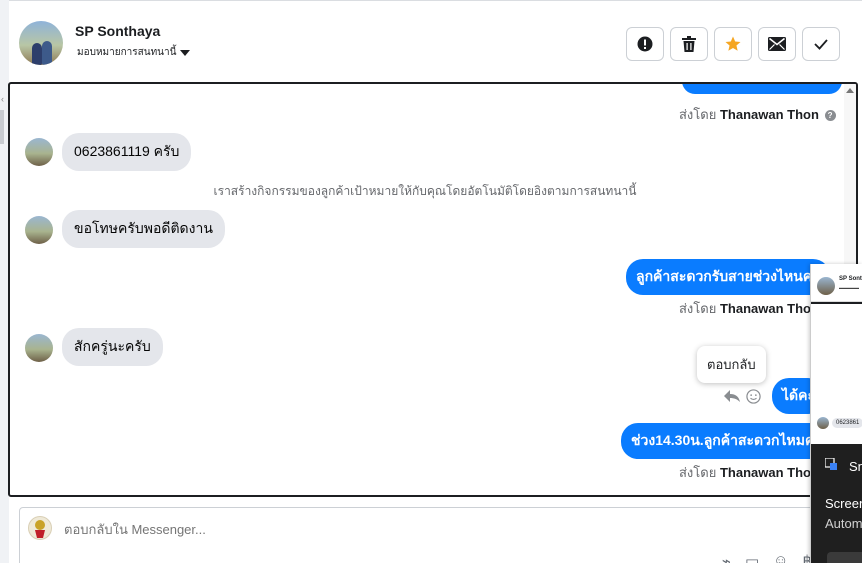 The image size is (862, 563). Describe the element at coordinates (2, 127) in the screenshot. I see `left-scrollbar-thumb` at that location.